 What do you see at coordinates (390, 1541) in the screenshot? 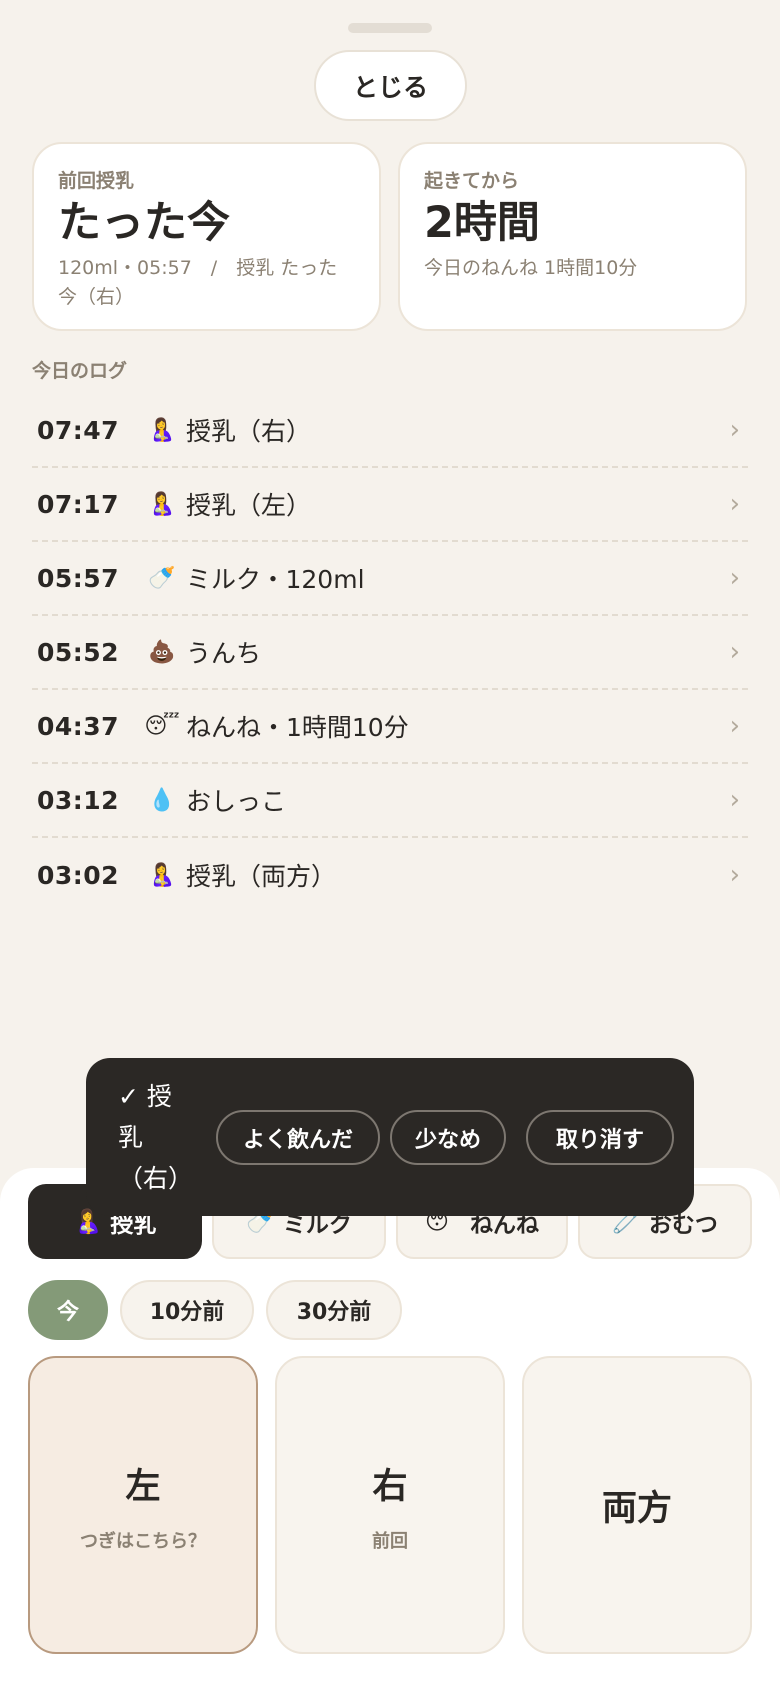
I see `side-hint: 前回` at bounding box center [390, 1541].